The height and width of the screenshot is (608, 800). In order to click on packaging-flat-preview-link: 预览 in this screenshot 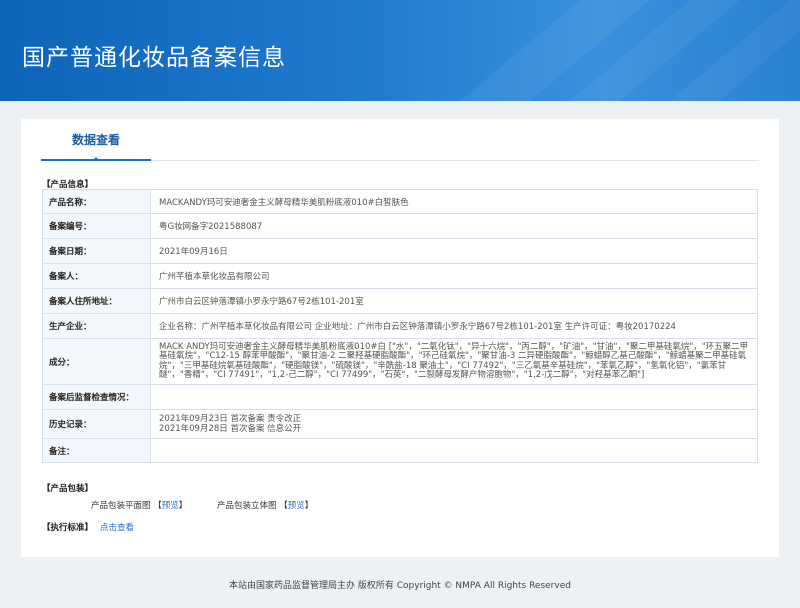, I will do `click(170, 506)`.